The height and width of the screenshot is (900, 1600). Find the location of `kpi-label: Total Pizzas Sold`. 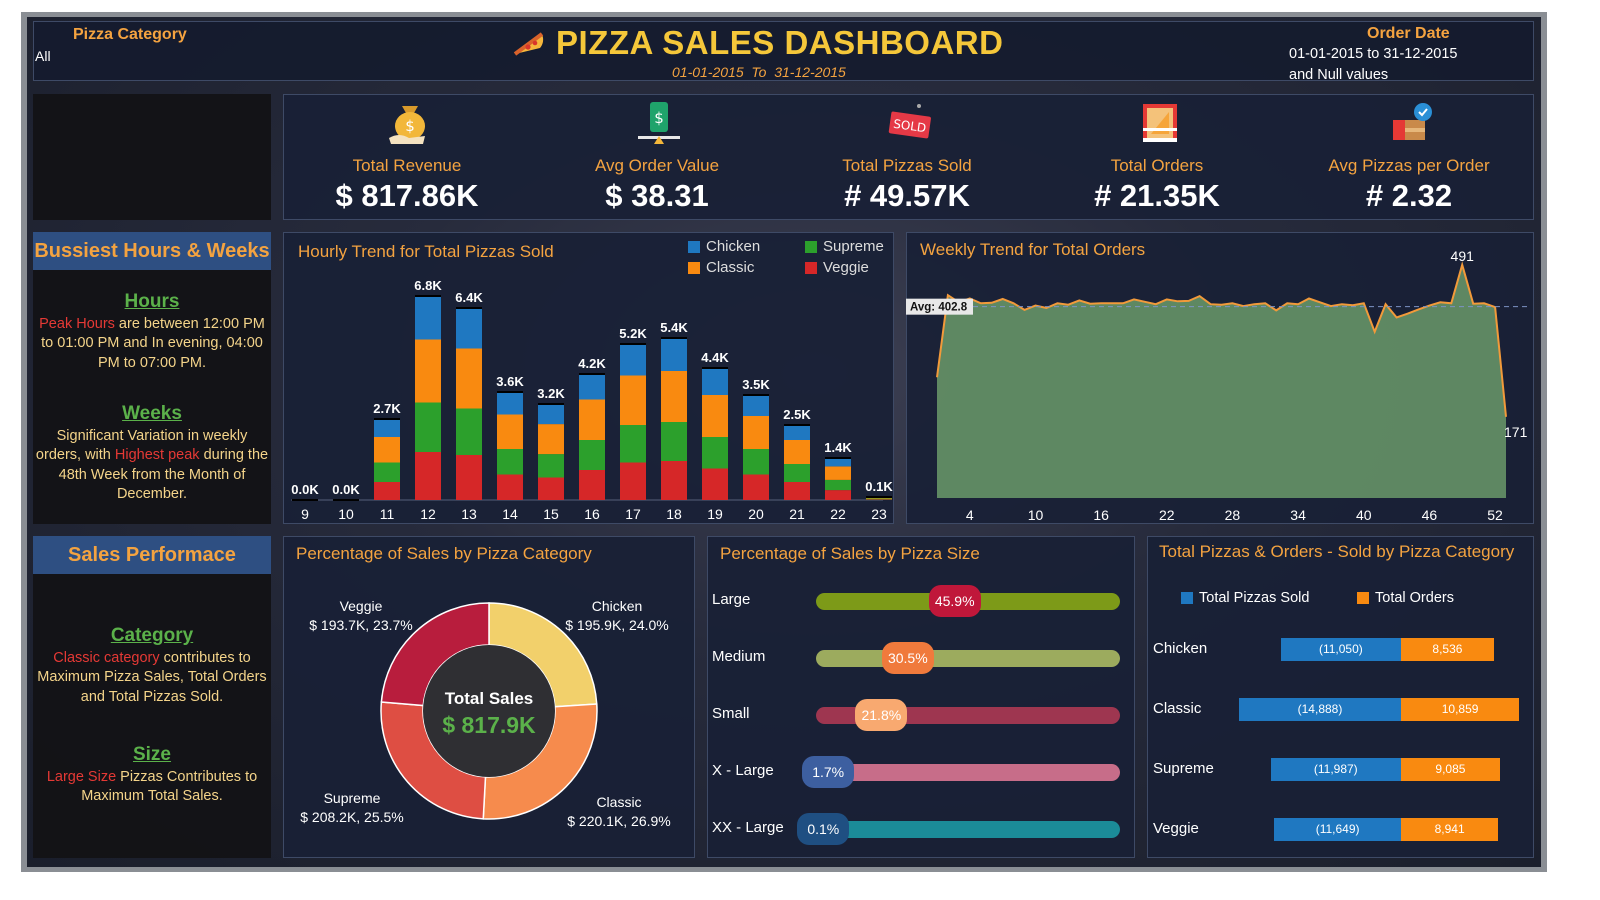

kpi-label: Total Pizzas Sold is located at coordinates (907, 165).